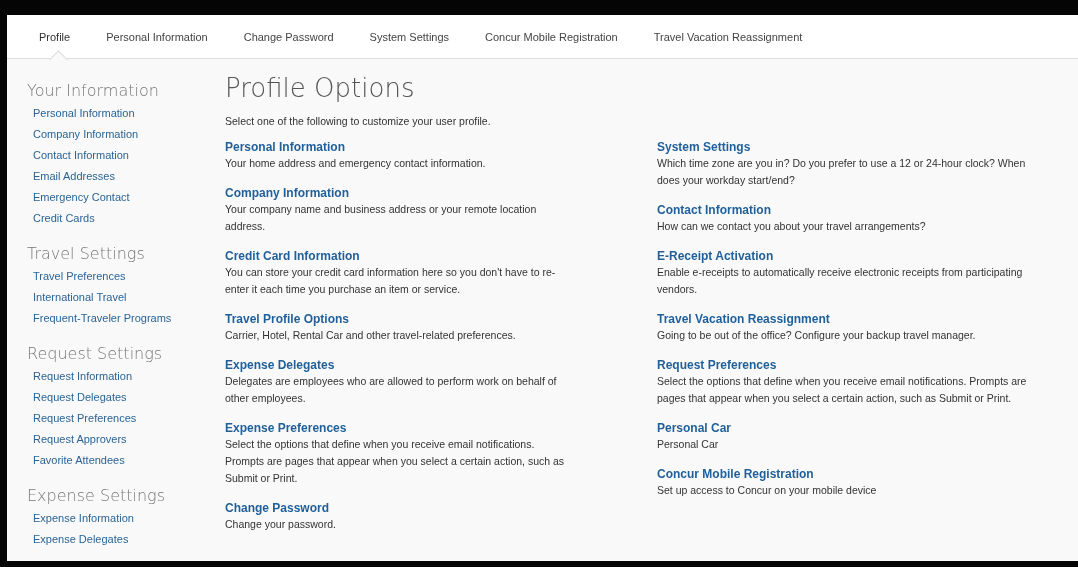  What do you see at coordinates (551, 36) in the screenshot?
I see `tab: Concur Mobile Registration` at bounding box center [551, 36].